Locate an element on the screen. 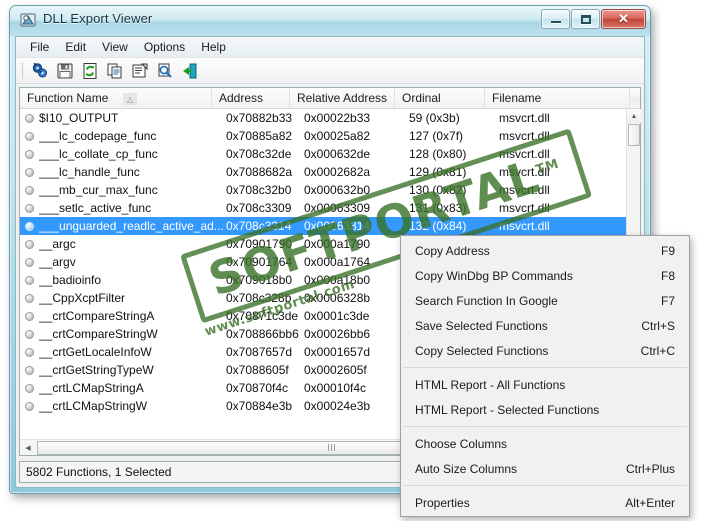 This screenshot has height=521, width=706. column-header-ordinal: Ordinal is located at coordinates (440, 98).